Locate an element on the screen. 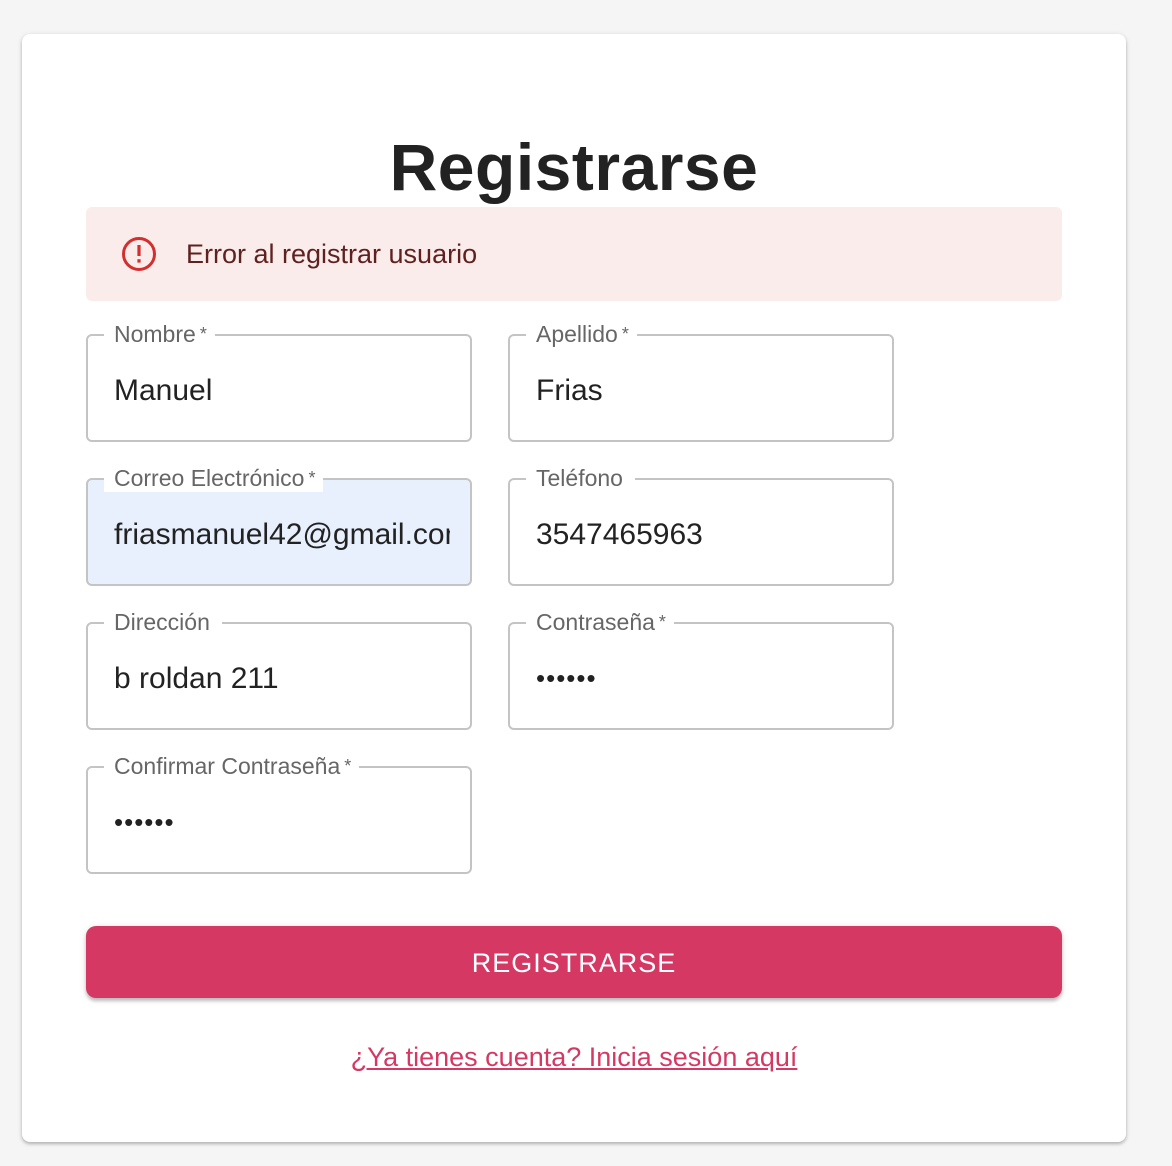 Image resolution: width=1172 pixels, height=1166 pixels. last-name-label: Apellido * is located at coordinates (581, 334).